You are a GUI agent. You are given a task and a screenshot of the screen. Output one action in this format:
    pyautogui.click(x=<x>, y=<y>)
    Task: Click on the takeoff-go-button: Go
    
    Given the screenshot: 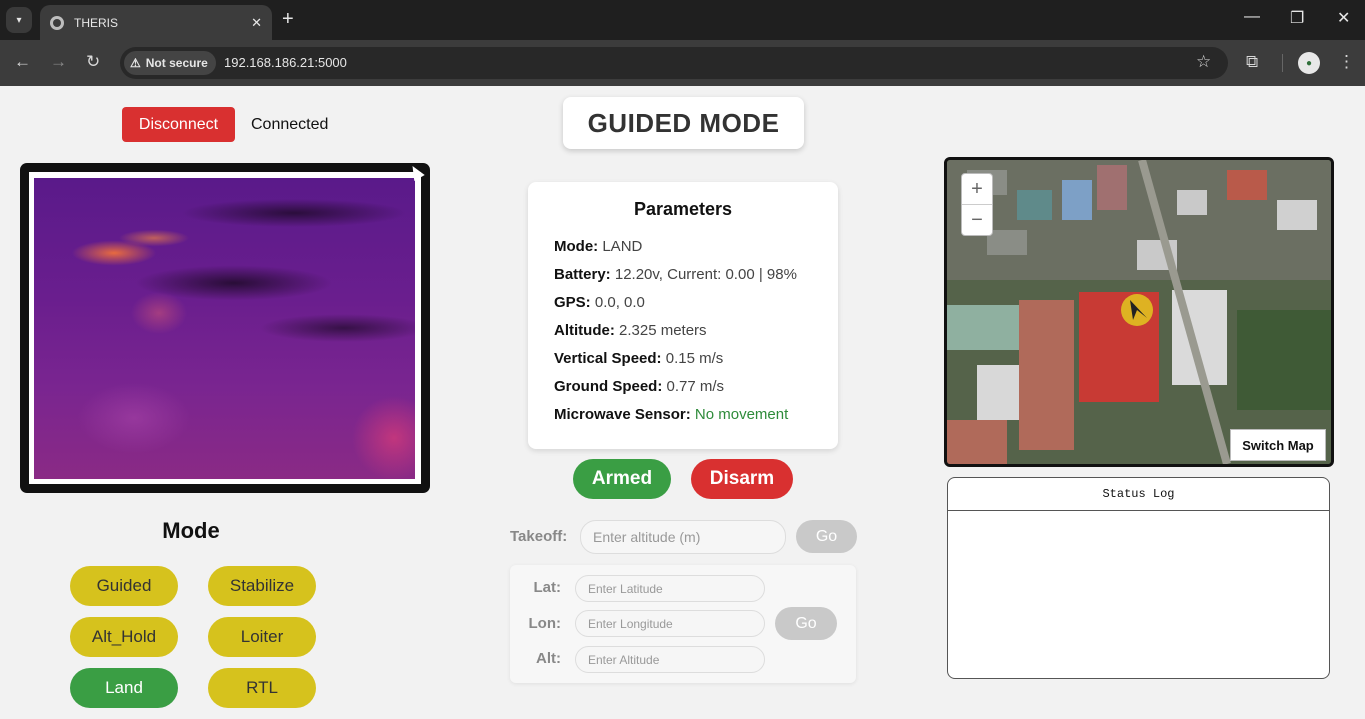 What is the action you would take?
    pyautogui.click(x=826, y=536)
    